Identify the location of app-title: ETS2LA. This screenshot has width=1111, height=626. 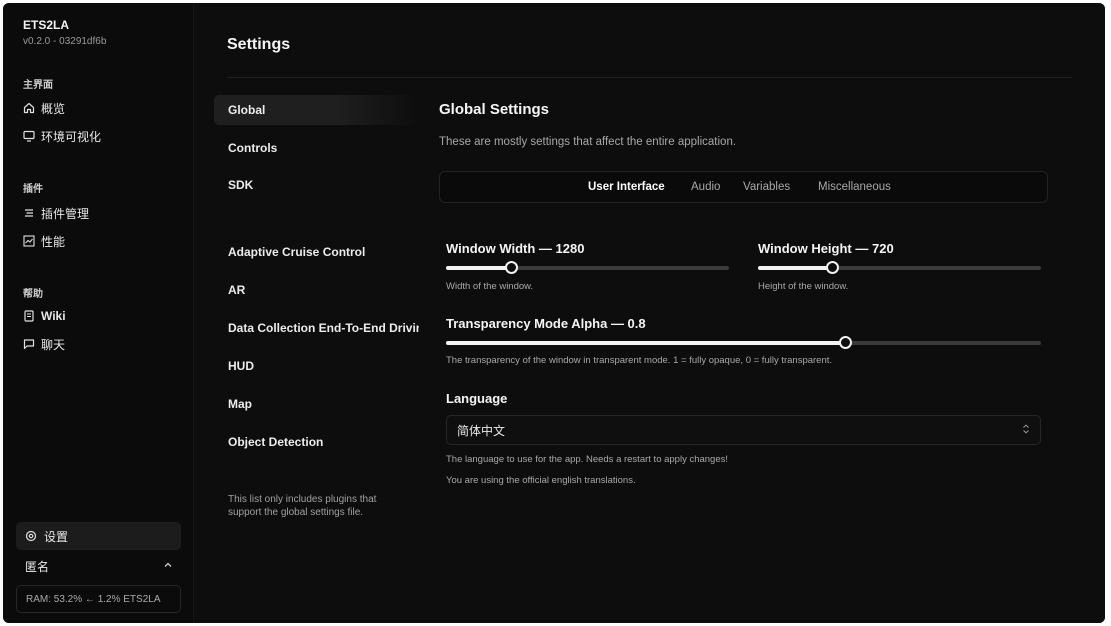
(46, 25).